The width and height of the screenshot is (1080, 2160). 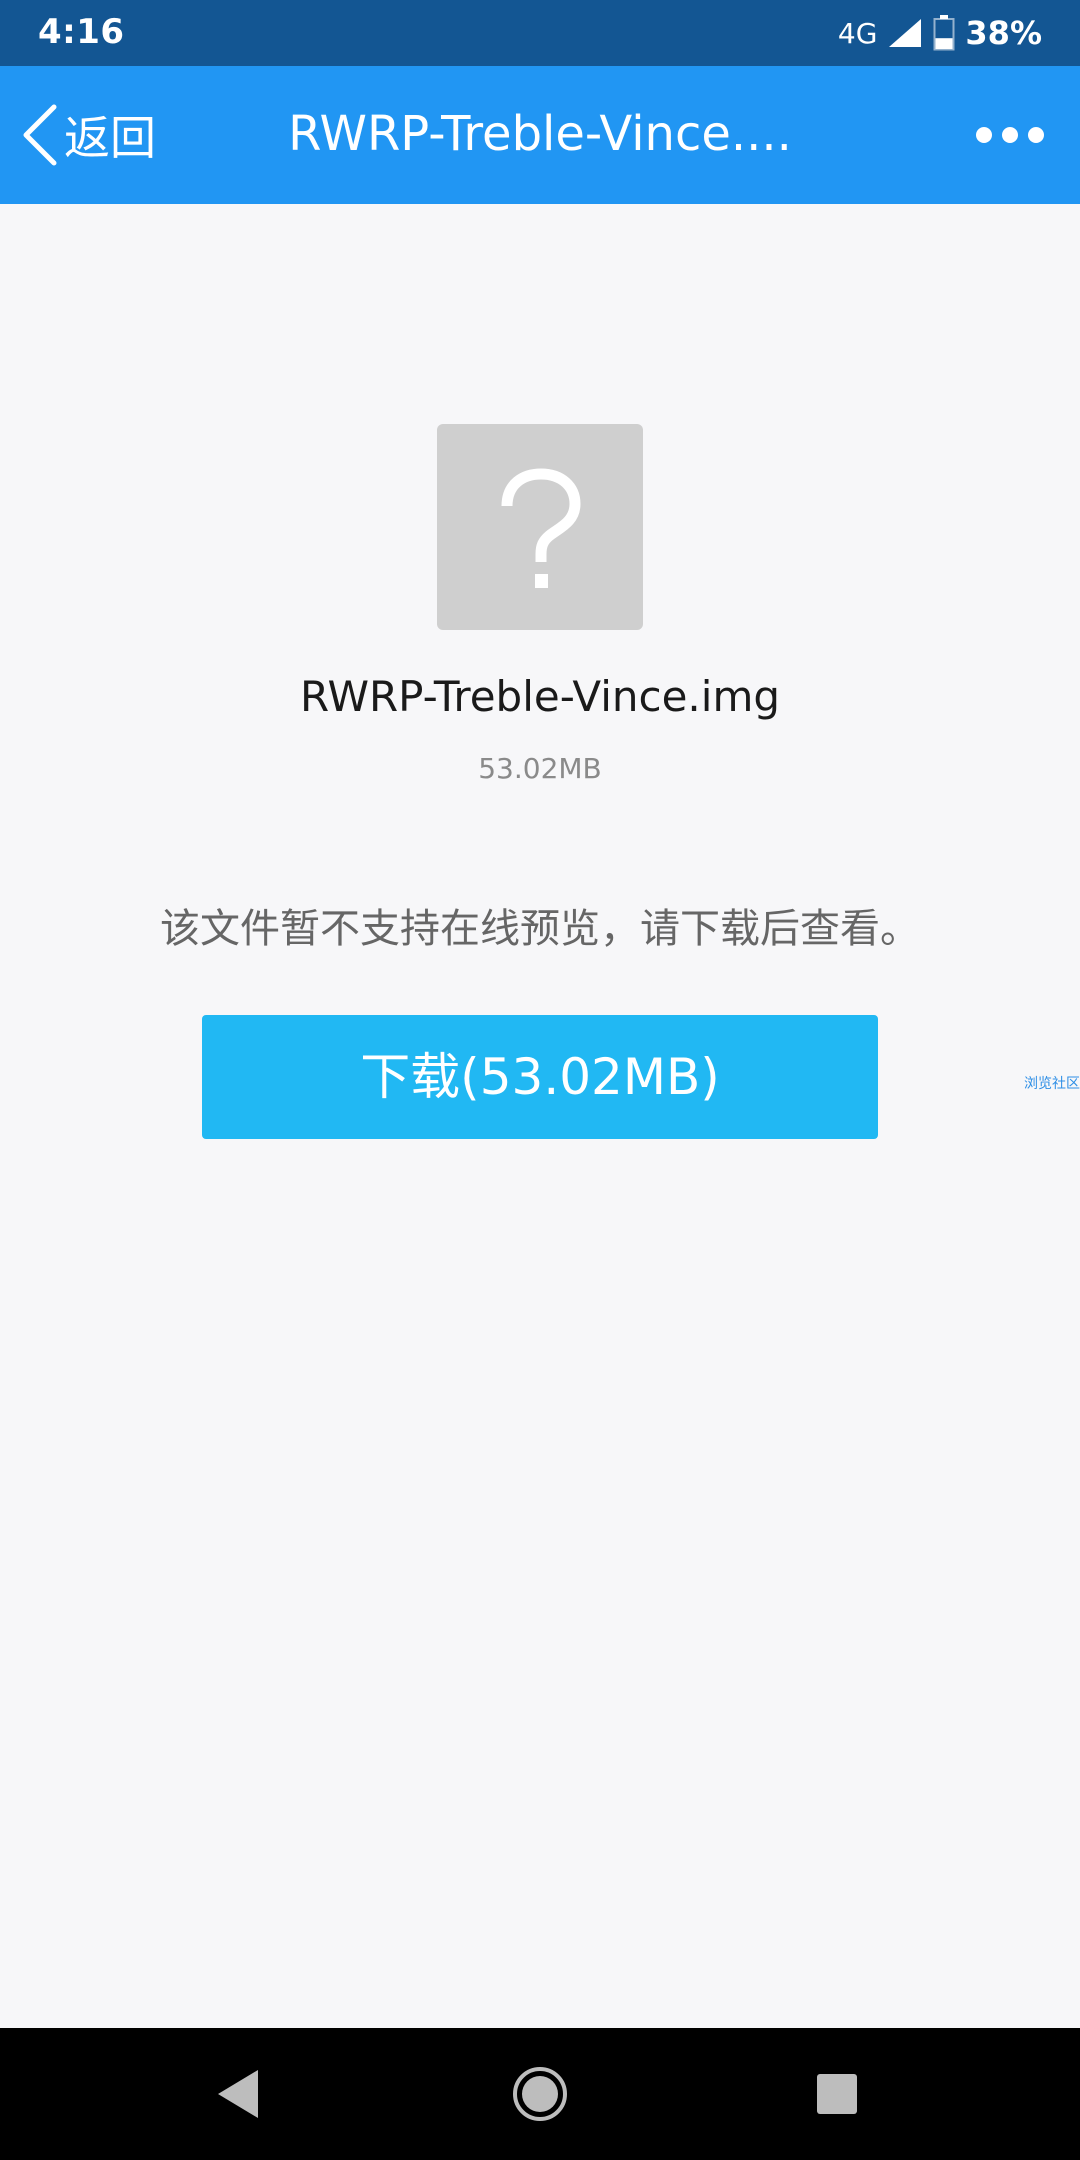 I want to click on more-dots-icon, so click(x=1010, y=135).